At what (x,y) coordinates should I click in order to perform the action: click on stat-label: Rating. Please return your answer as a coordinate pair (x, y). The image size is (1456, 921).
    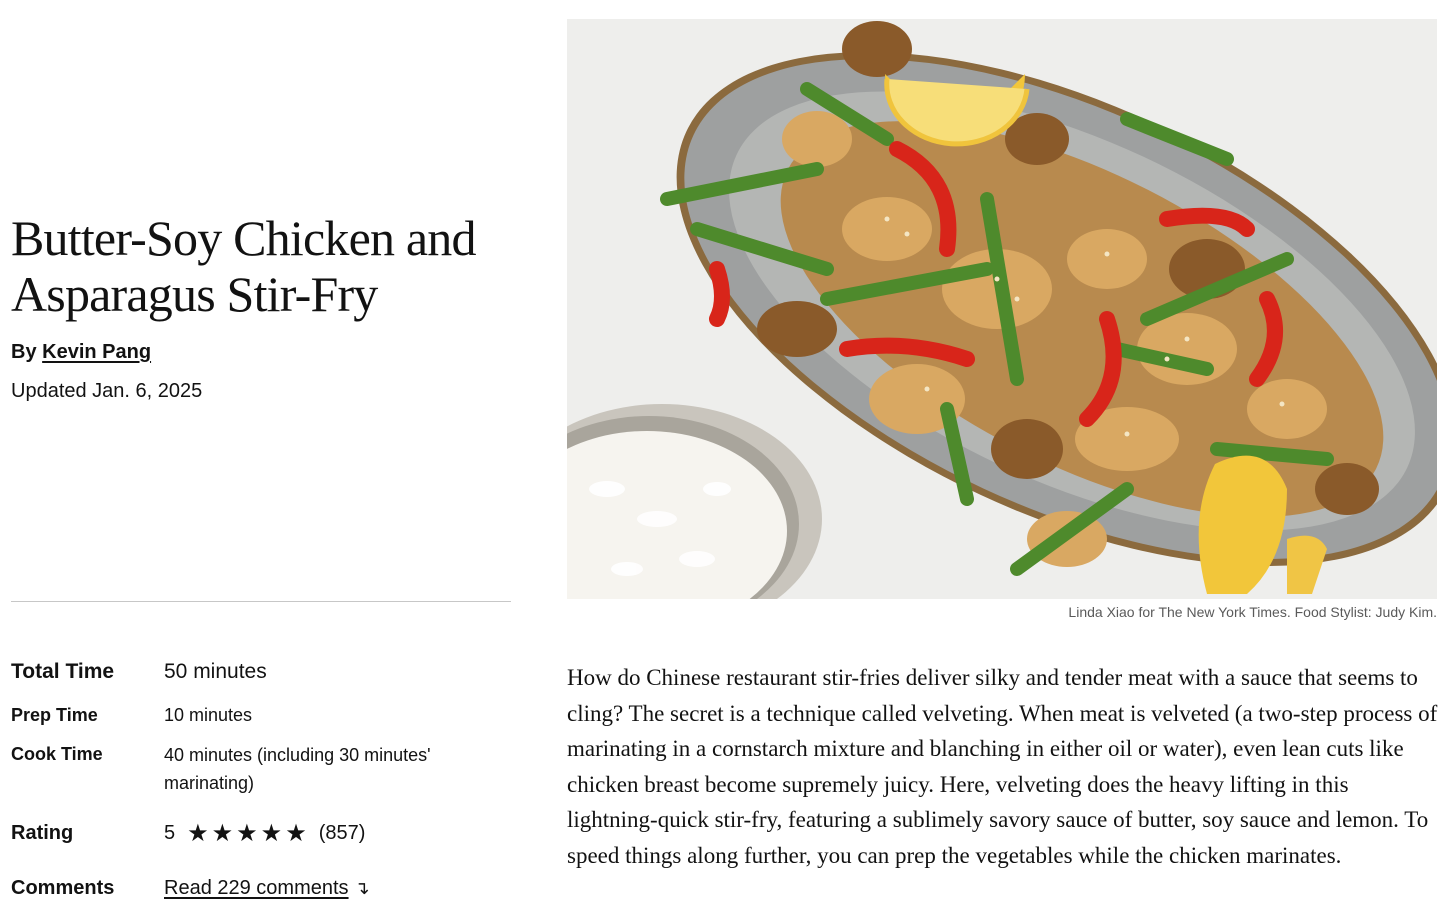
    Looking at the image, I should click on (42, 833).